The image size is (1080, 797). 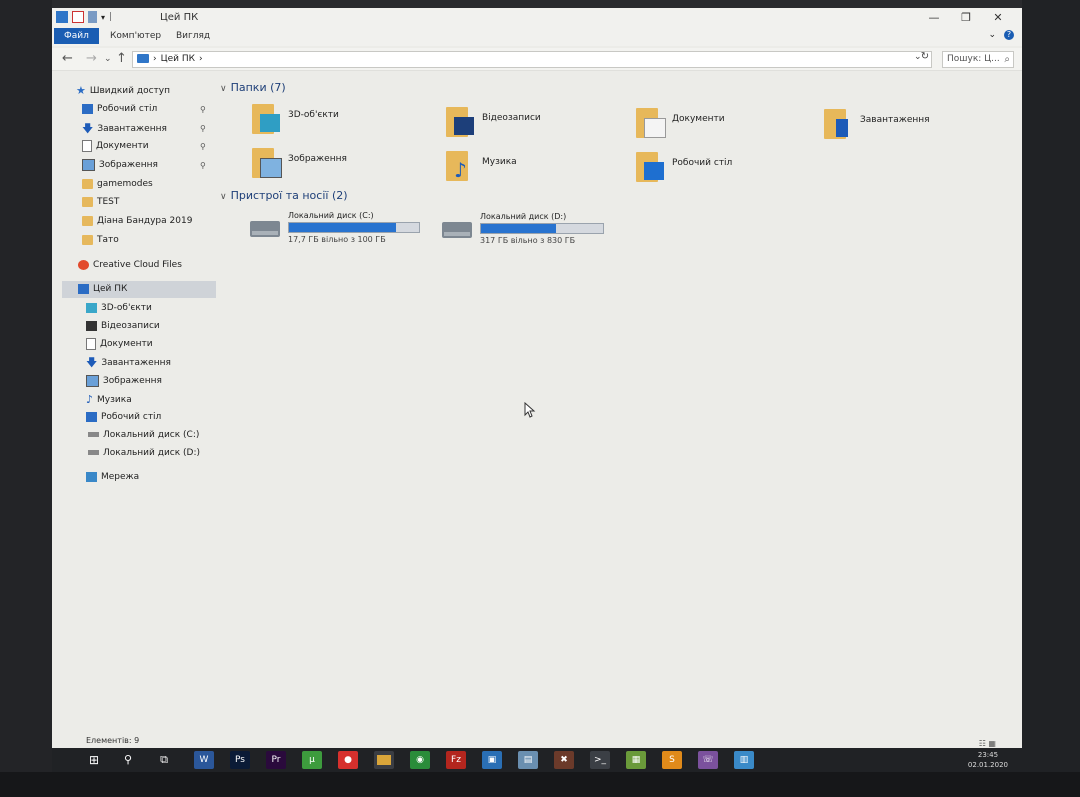 What do you see at coordinates (240, 760) in the screenshot?
I see `photoshop-app-icon: Ps` at bounding box center [240, 760].